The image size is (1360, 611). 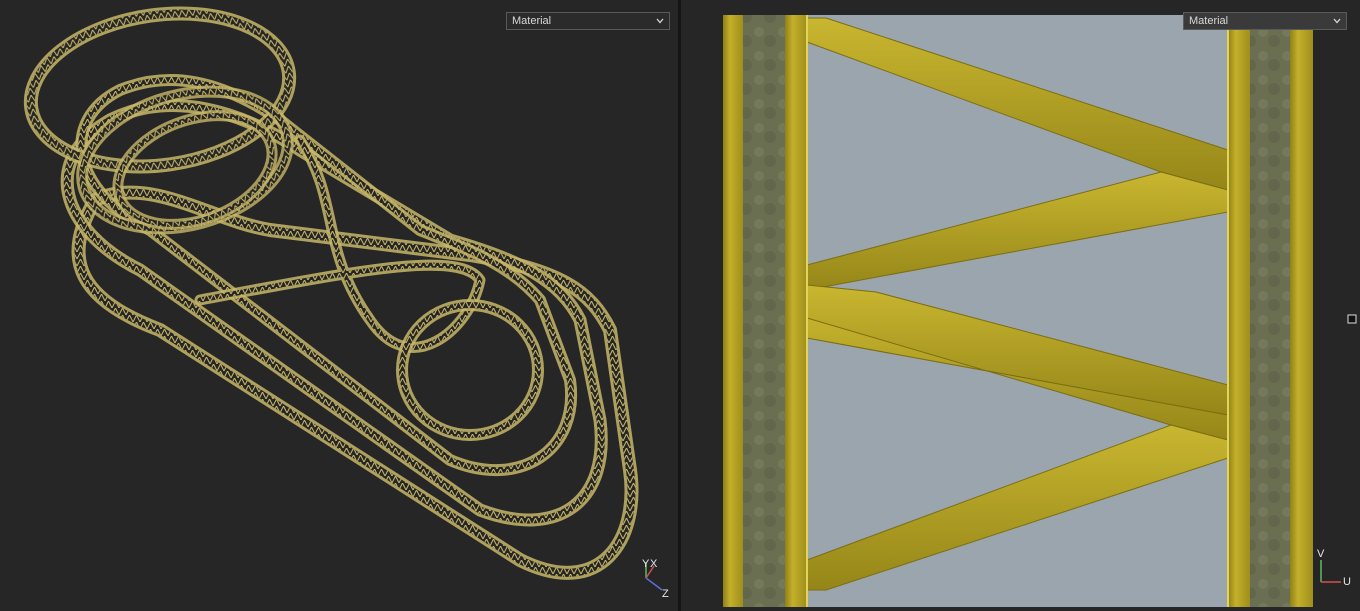 What do you see at coordinates (1352, 317) in the screenshot?
I see `move-handle-icon` at bounding box center [1352, 317].